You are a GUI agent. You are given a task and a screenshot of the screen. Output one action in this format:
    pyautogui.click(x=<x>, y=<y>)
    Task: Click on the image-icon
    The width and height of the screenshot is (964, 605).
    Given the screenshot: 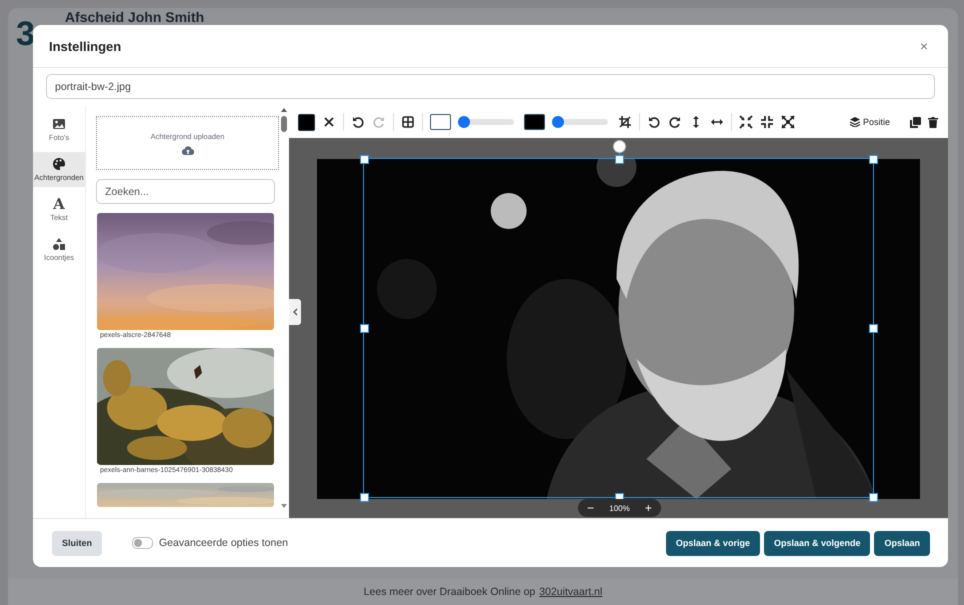 What is the action you would take?
    pyautogui.click(x=59, y=124)
    